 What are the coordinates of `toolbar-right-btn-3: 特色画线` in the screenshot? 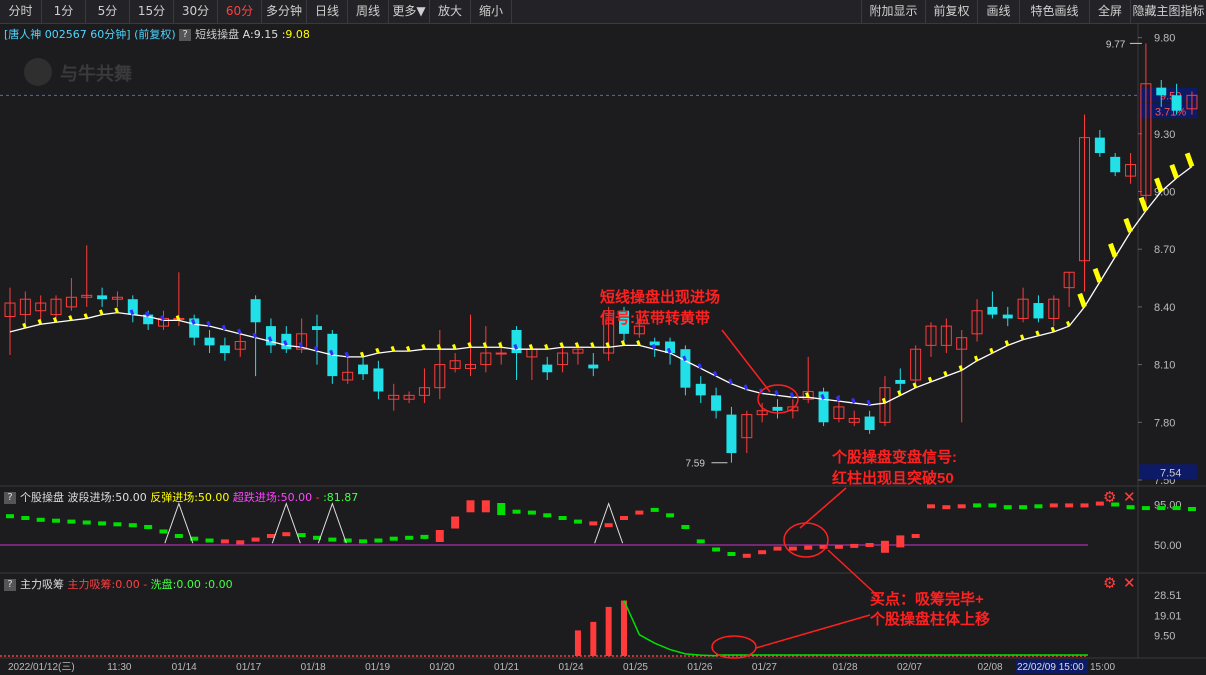 It's located at (1054, 11).